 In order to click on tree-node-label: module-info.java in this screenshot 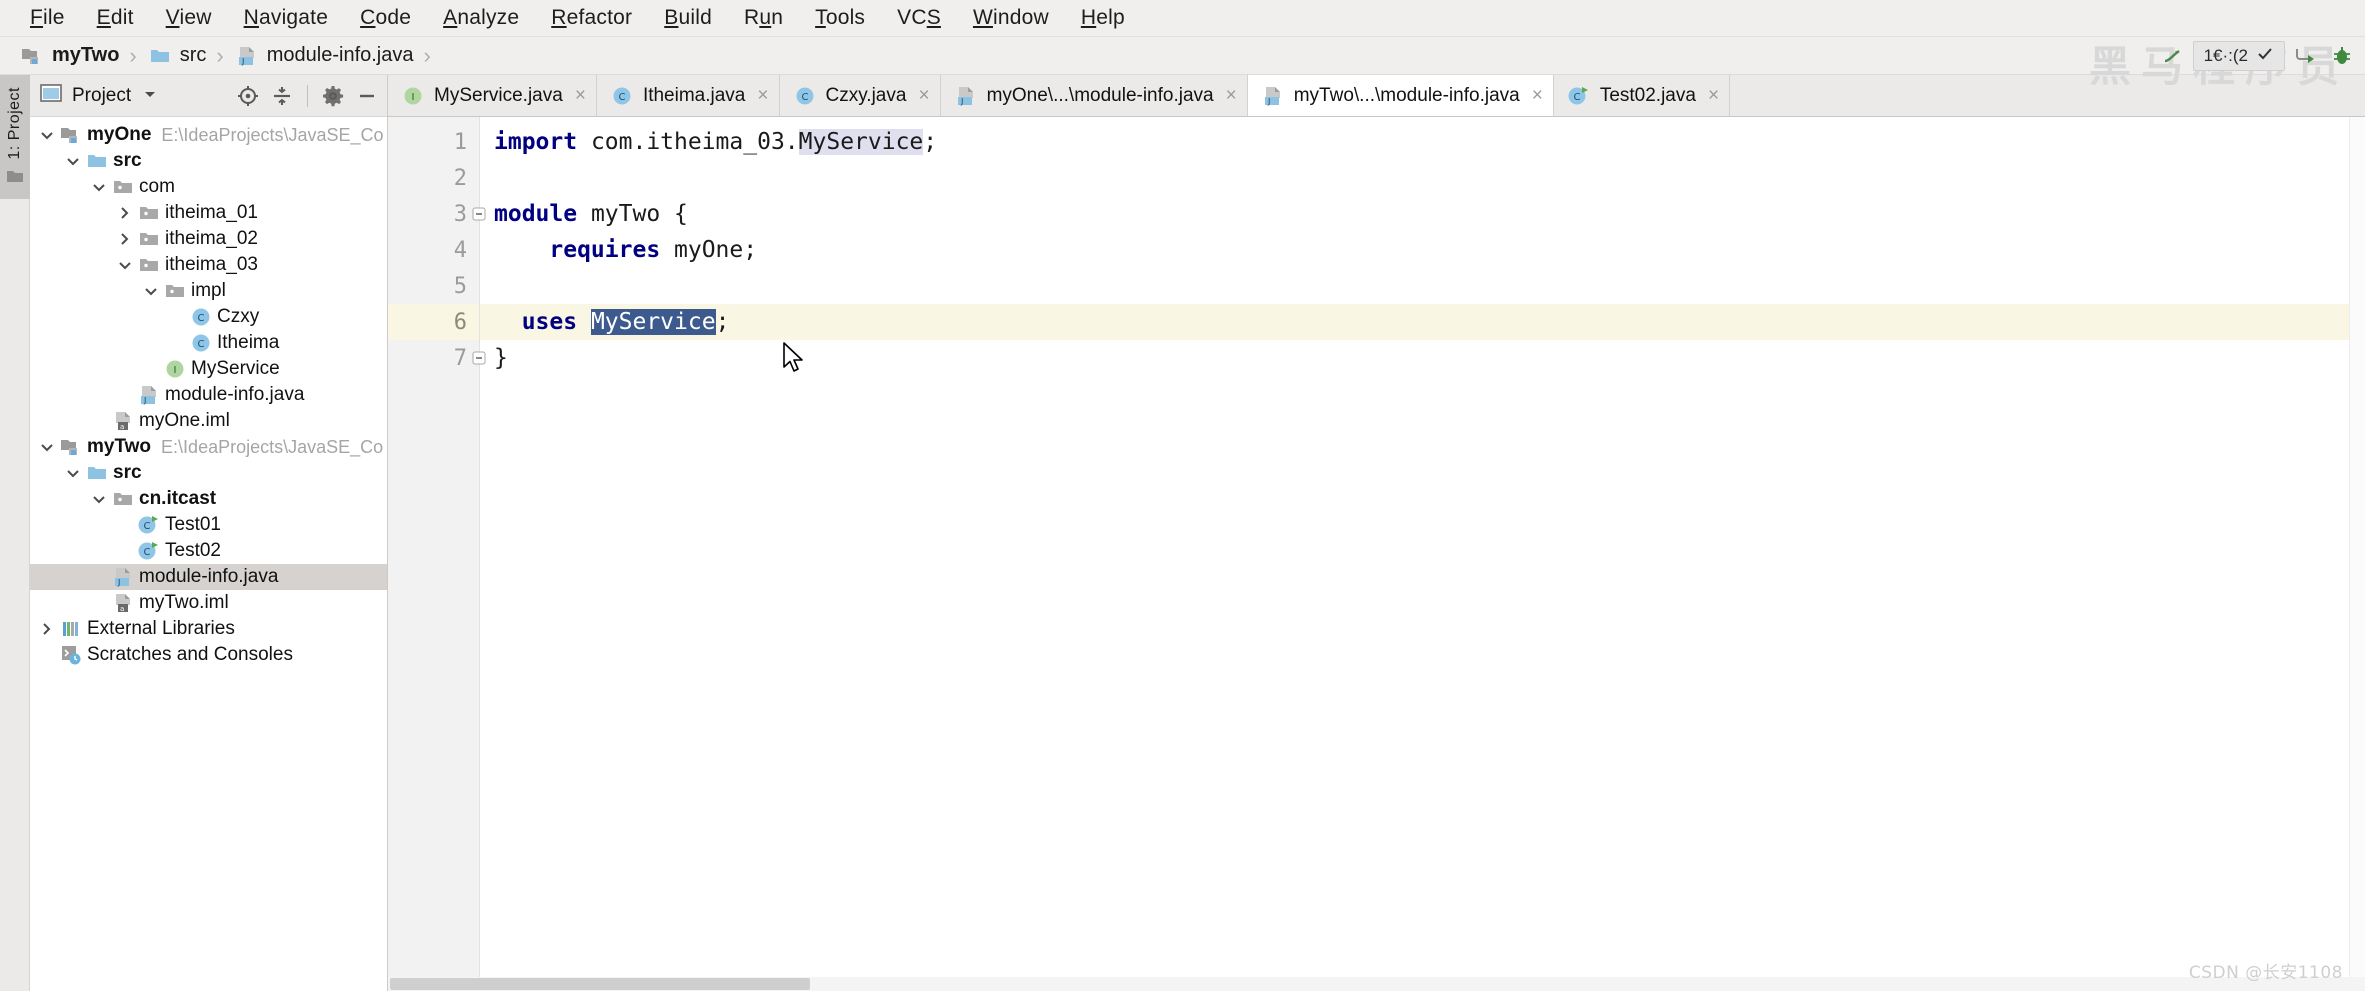, I will do `click(209, 576)`.